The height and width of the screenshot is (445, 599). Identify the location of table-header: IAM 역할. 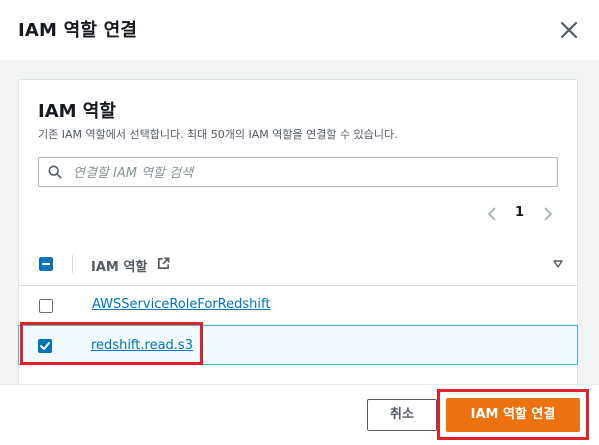
(298, 264).